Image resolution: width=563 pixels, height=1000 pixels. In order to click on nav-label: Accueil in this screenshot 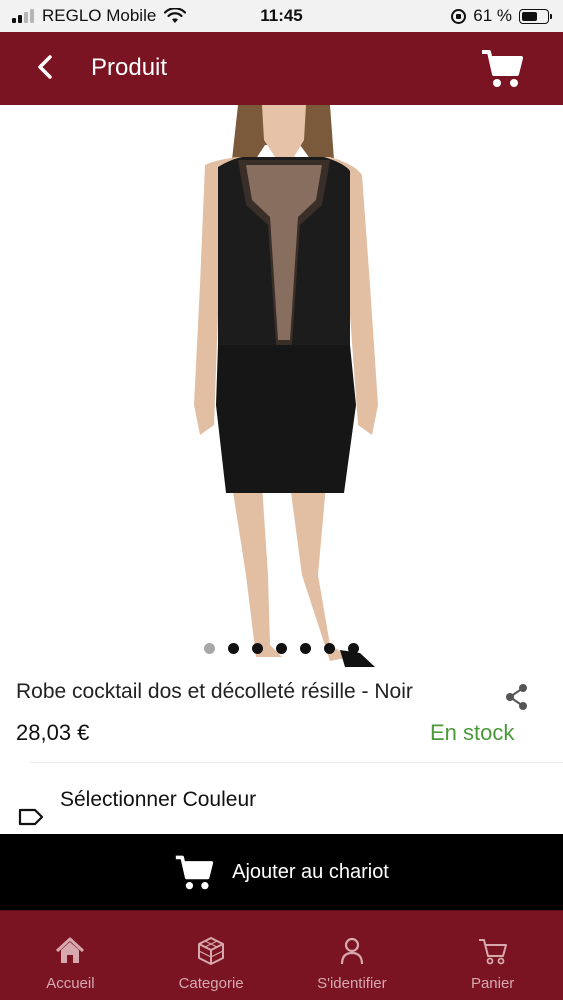, I will do `click(70, 983)`.